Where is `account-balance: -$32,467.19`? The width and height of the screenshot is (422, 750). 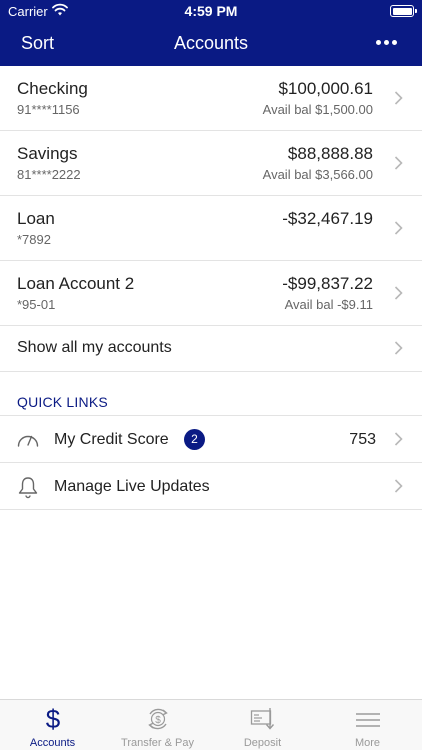
account-balance: -$32,467.19 is located at coordinates (327, 218).